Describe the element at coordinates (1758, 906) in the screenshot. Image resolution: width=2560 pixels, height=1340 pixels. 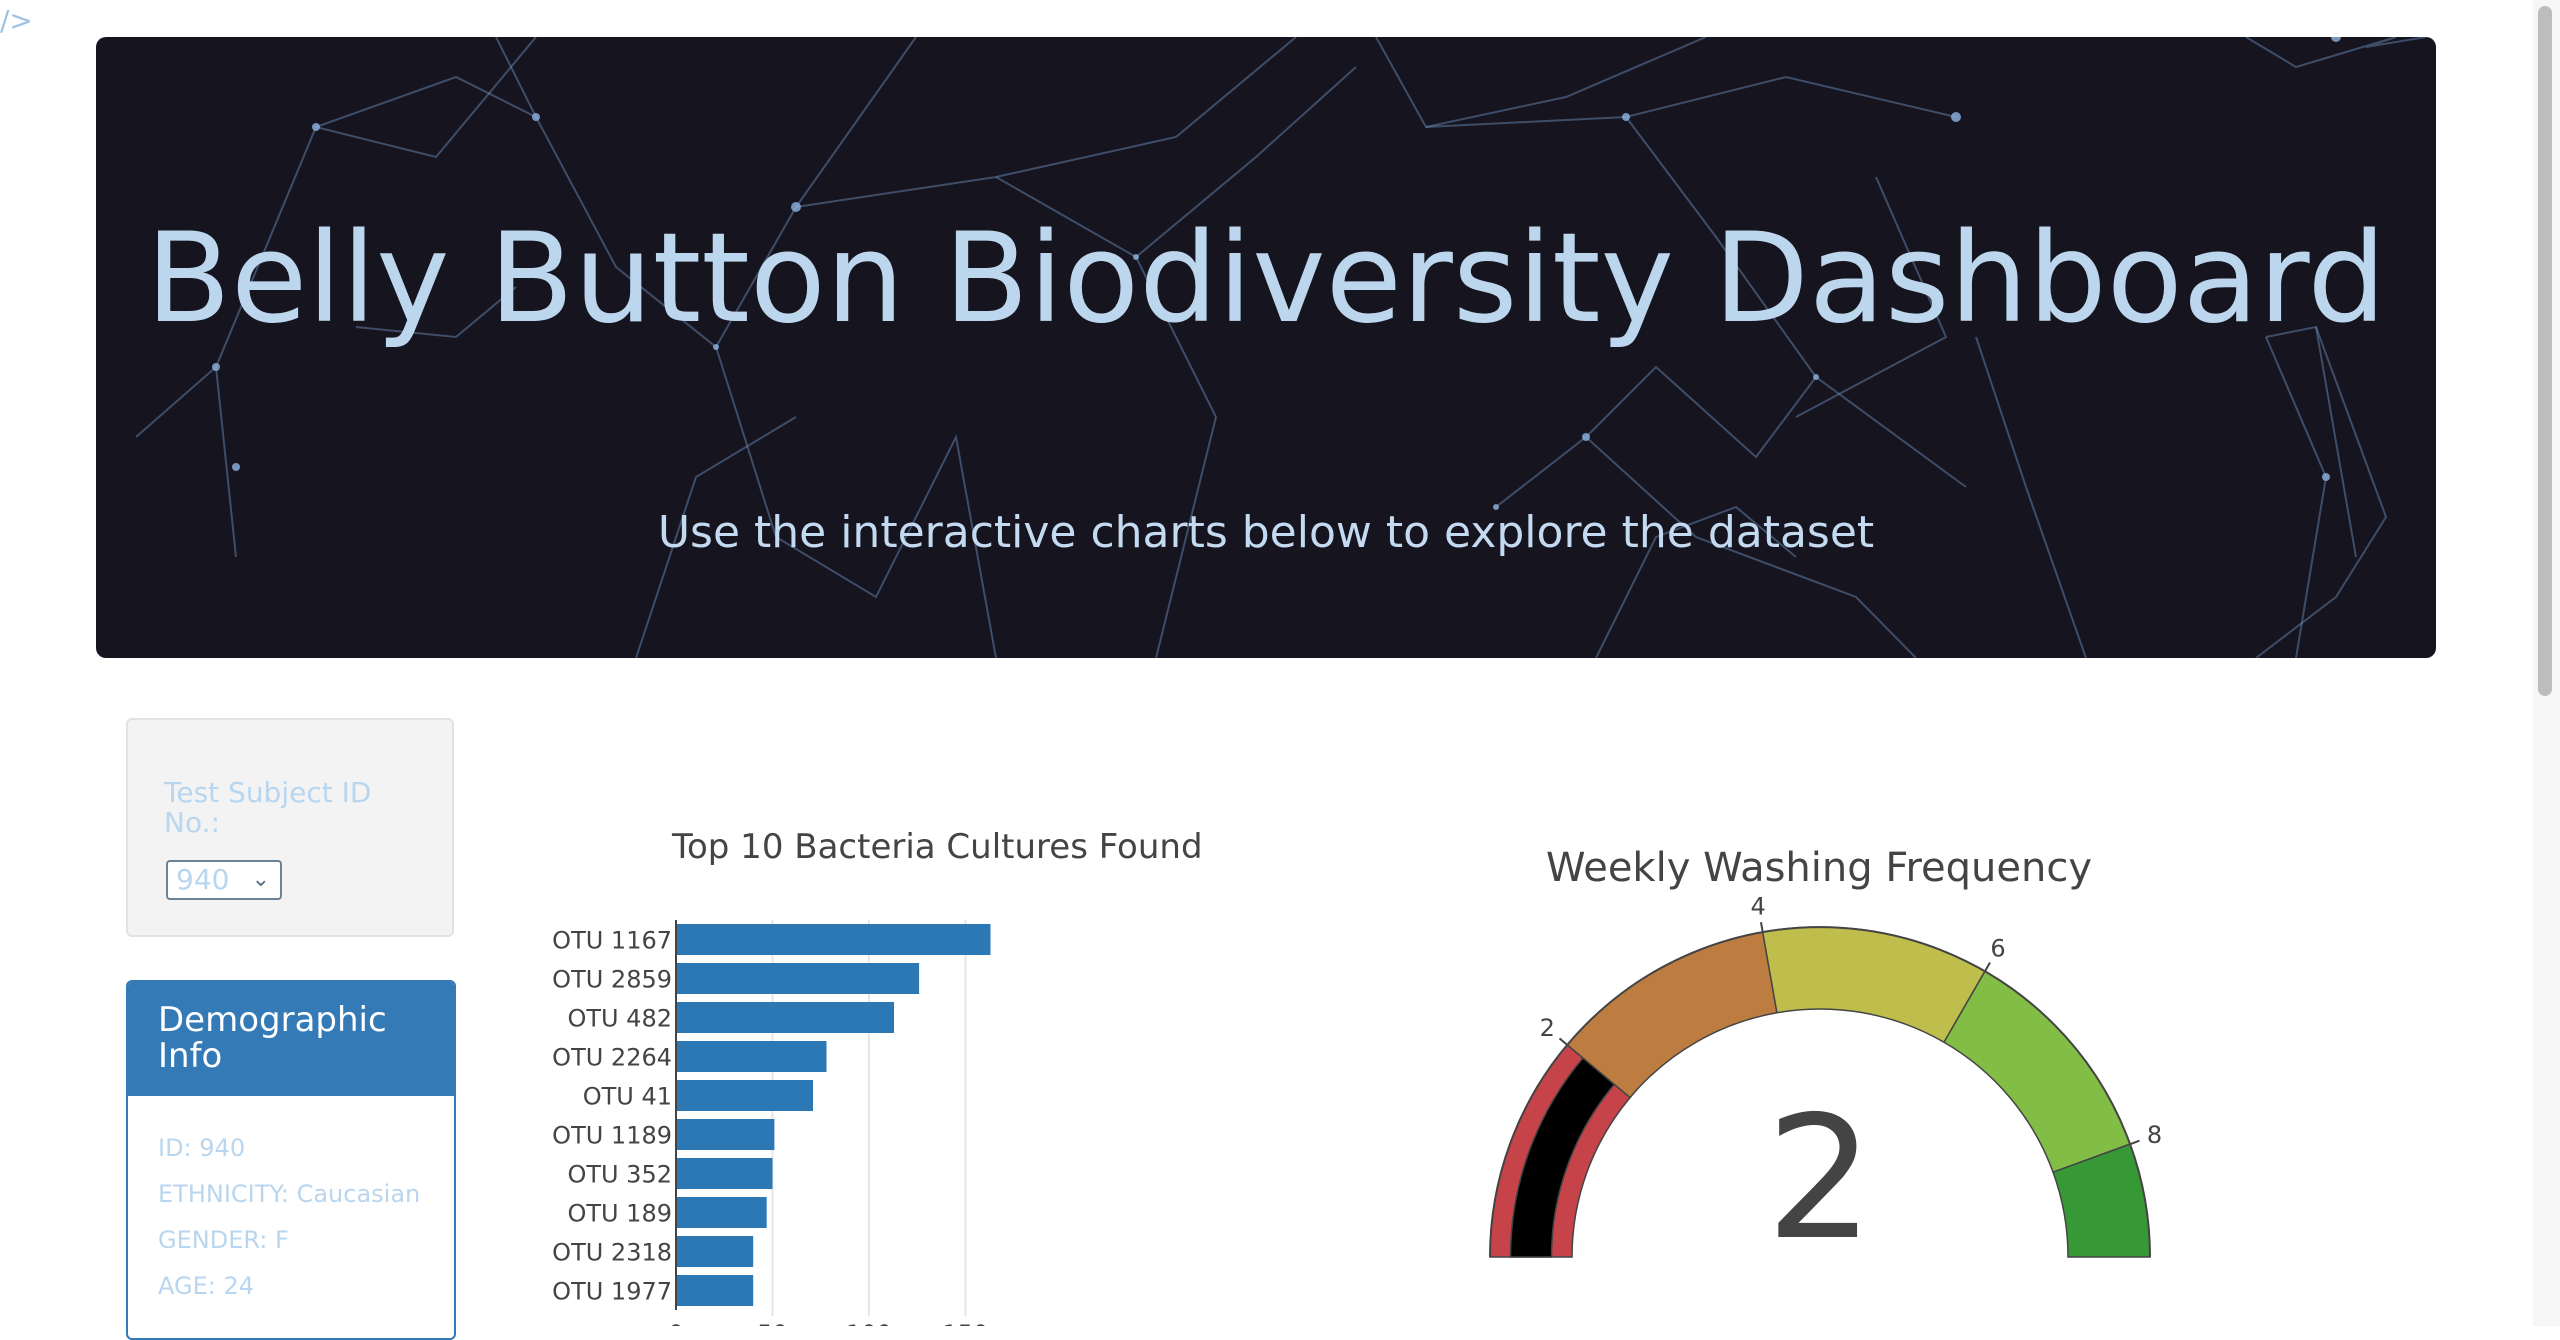
I see `gauge-tick-label: 4` at that location.